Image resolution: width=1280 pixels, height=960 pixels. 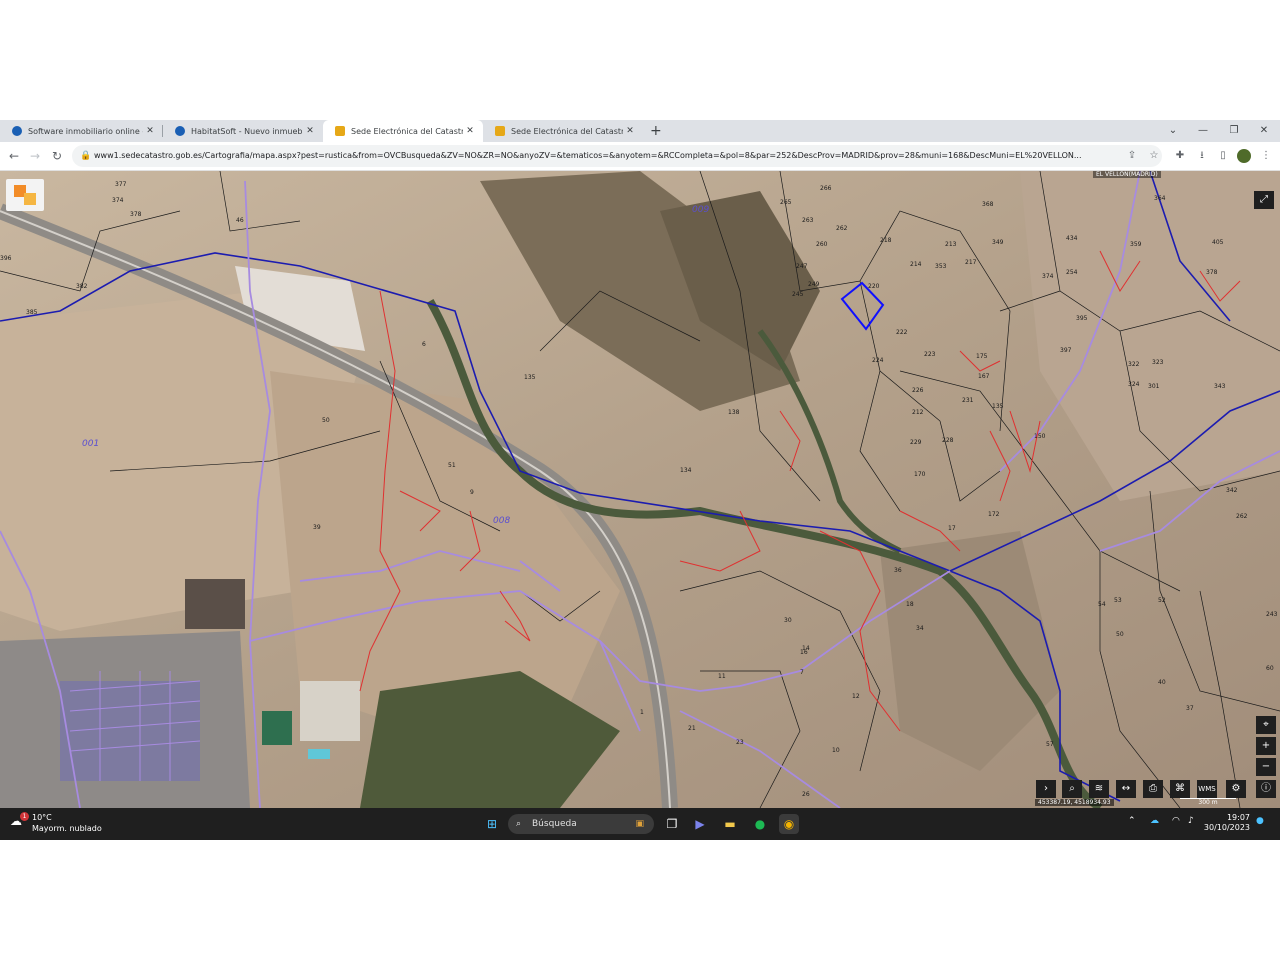 What do you see at coordinates (35, 156) in the screenshot?
I see `forward-arrow-icon: →` at bounding box center [35, 156].